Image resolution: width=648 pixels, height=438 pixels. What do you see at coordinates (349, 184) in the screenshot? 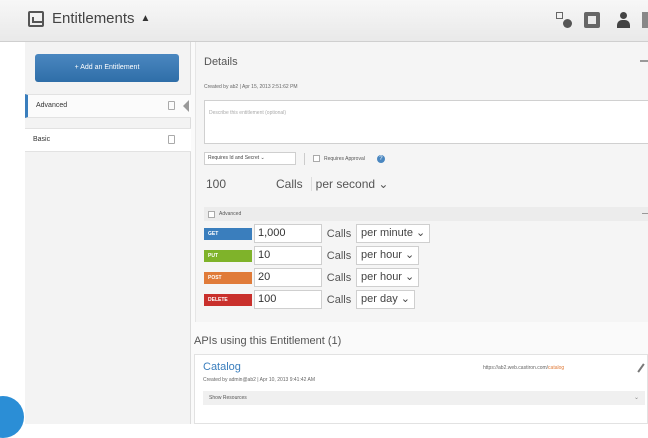
I see `rate-period-select: per second ⌄` at bounding box center [349, 184].